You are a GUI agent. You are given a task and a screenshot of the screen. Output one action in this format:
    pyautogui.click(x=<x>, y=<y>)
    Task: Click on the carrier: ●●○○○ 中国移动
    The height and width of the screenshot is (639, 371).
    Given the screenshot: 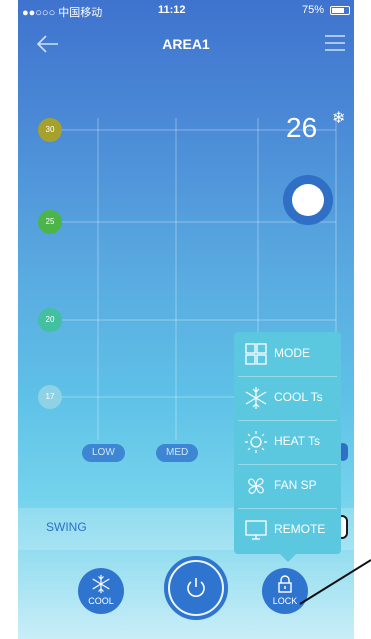 What is the action you would take?
    pyautogui.click(x=62, y=13)
    